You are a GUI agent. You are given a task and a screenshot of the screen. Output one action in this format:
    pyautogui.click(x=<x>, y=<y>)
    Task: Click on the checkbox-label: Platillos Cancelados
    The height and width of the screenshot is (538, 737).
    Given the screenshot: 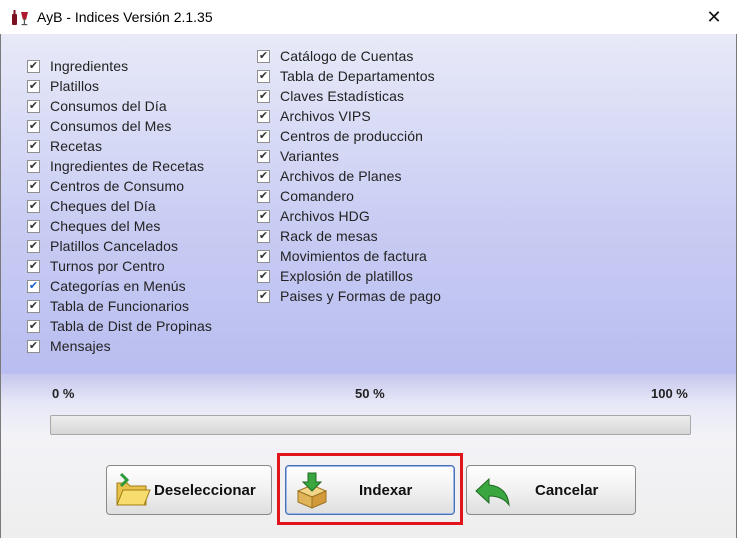 What is the action you would take?
    pyautogui.click(x=114, y=246)
    